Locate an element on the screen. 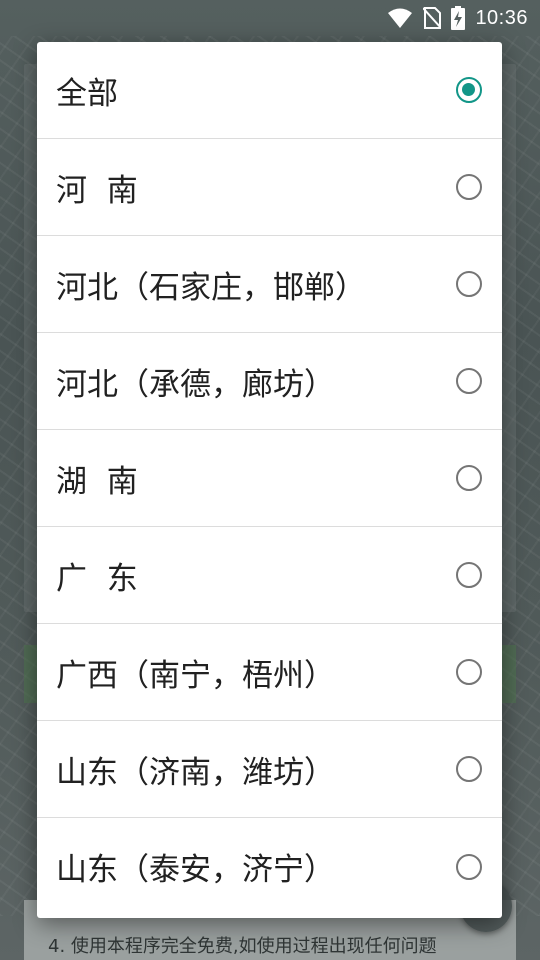 This screenshot has width=540, height=960. option-hebei-shijiazhuang-handan: 河北（石家庄，邯郸） is located at coordinates (269, 284).